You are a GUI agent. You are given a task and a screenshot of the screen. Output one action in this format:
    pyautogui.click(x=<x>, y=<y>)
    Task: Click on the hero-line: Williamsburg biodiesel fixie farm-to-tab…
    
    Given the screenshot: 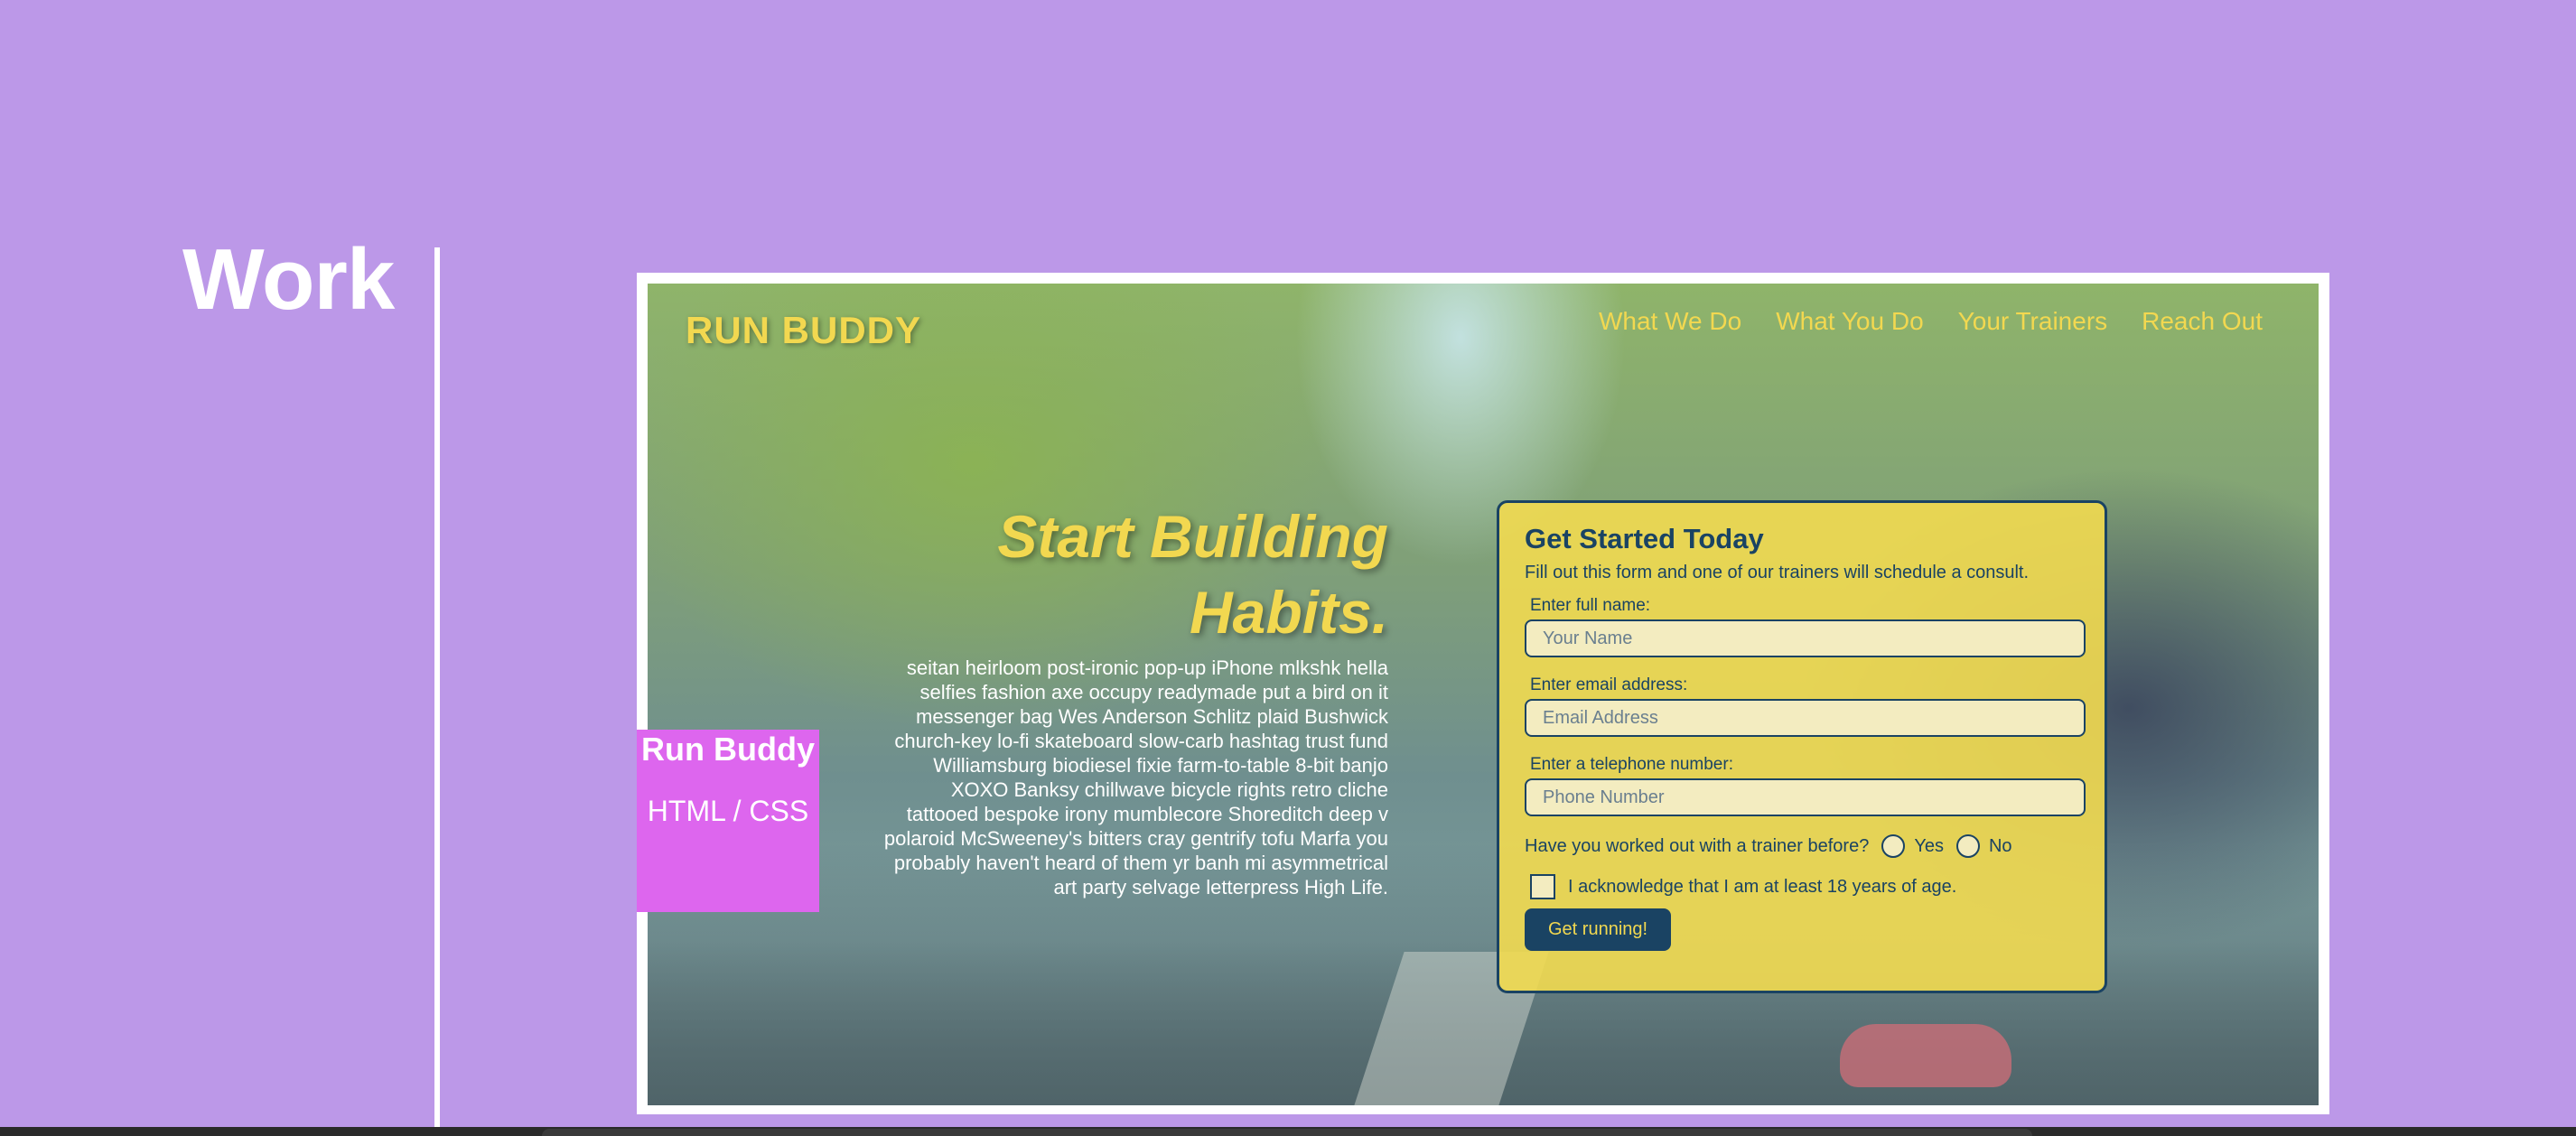 What is the action you would take?
    pyautogui.click(x=1160, y=765)
    